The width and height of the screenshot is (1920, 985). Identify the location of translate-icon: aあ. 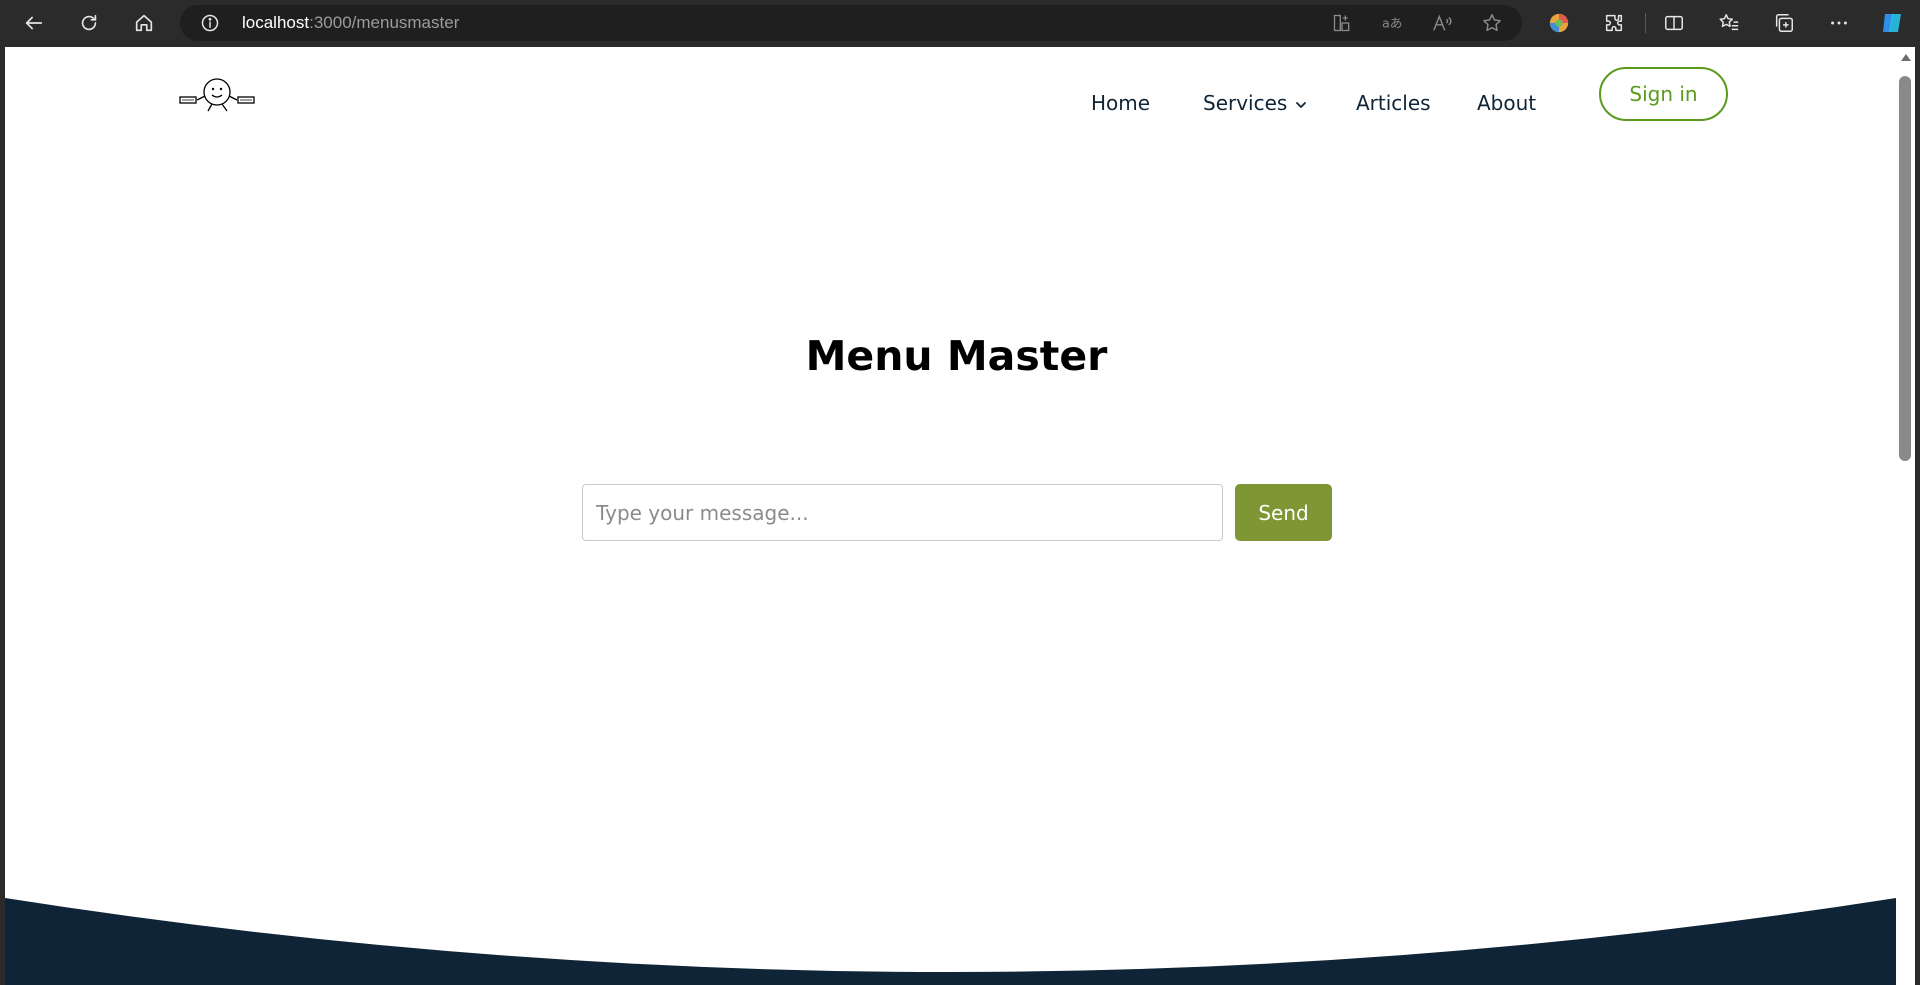
(1392, 23).